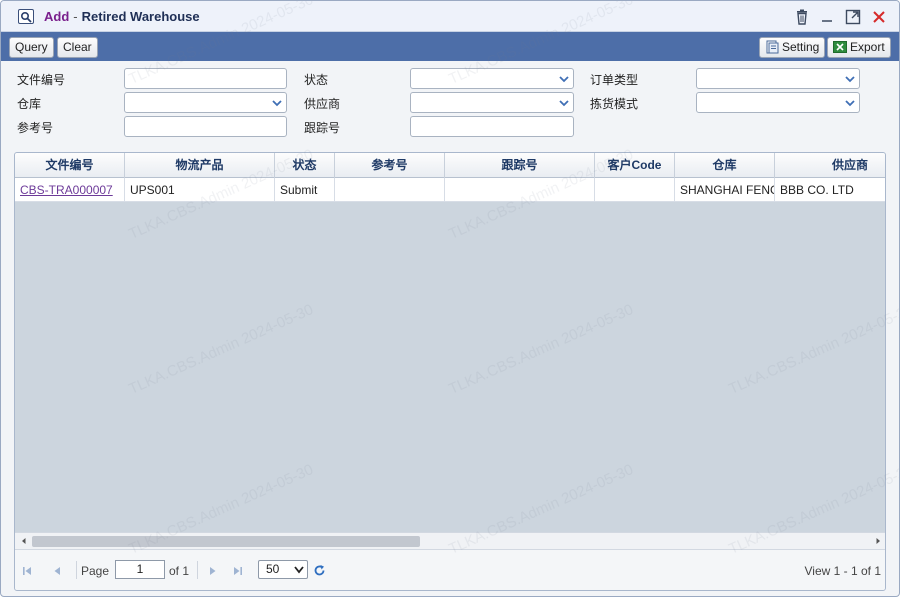  I want to click on next-page-icon, so click(213, 571).